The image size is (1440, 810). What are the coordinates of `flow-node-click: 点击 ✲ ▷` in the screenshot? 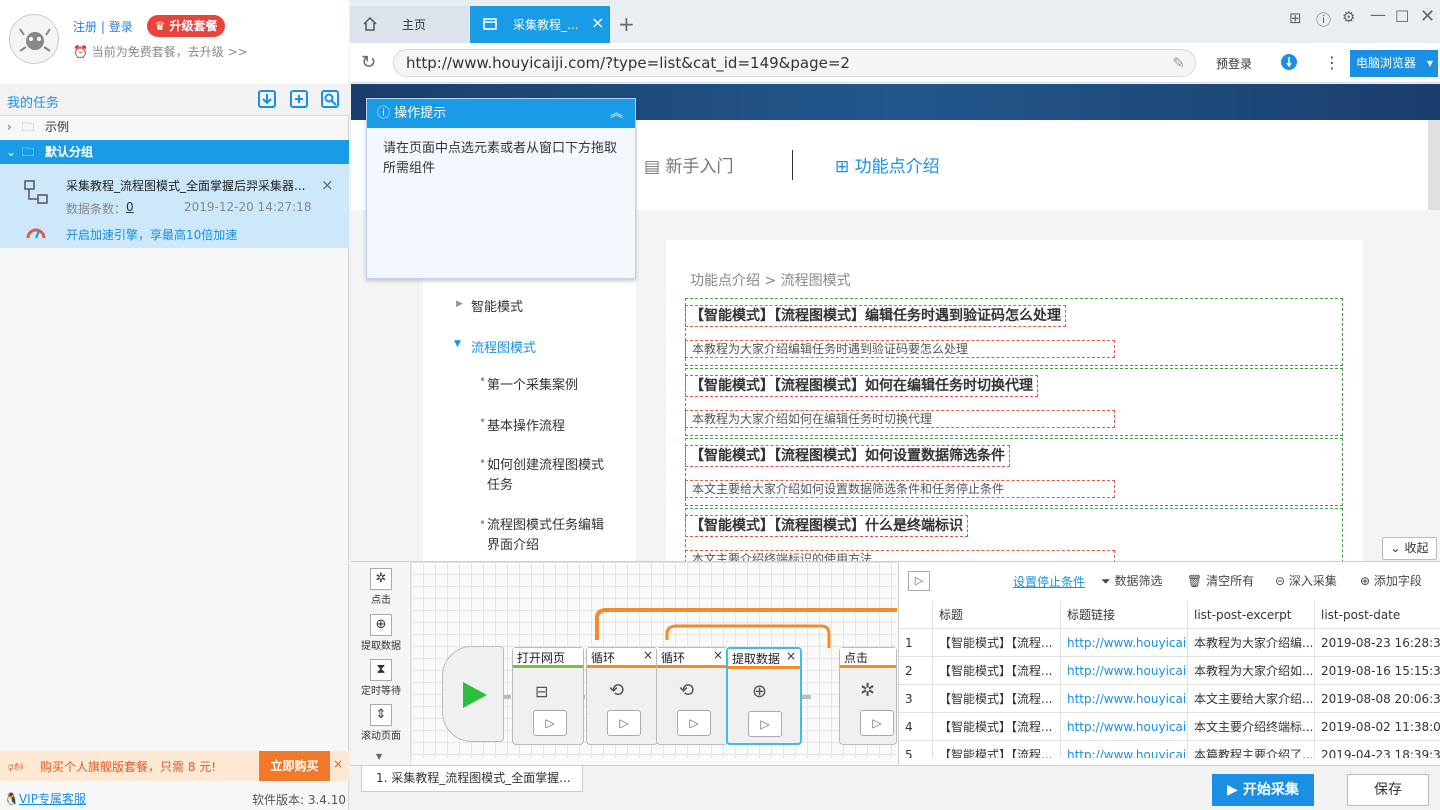 It's located at (868, 696).